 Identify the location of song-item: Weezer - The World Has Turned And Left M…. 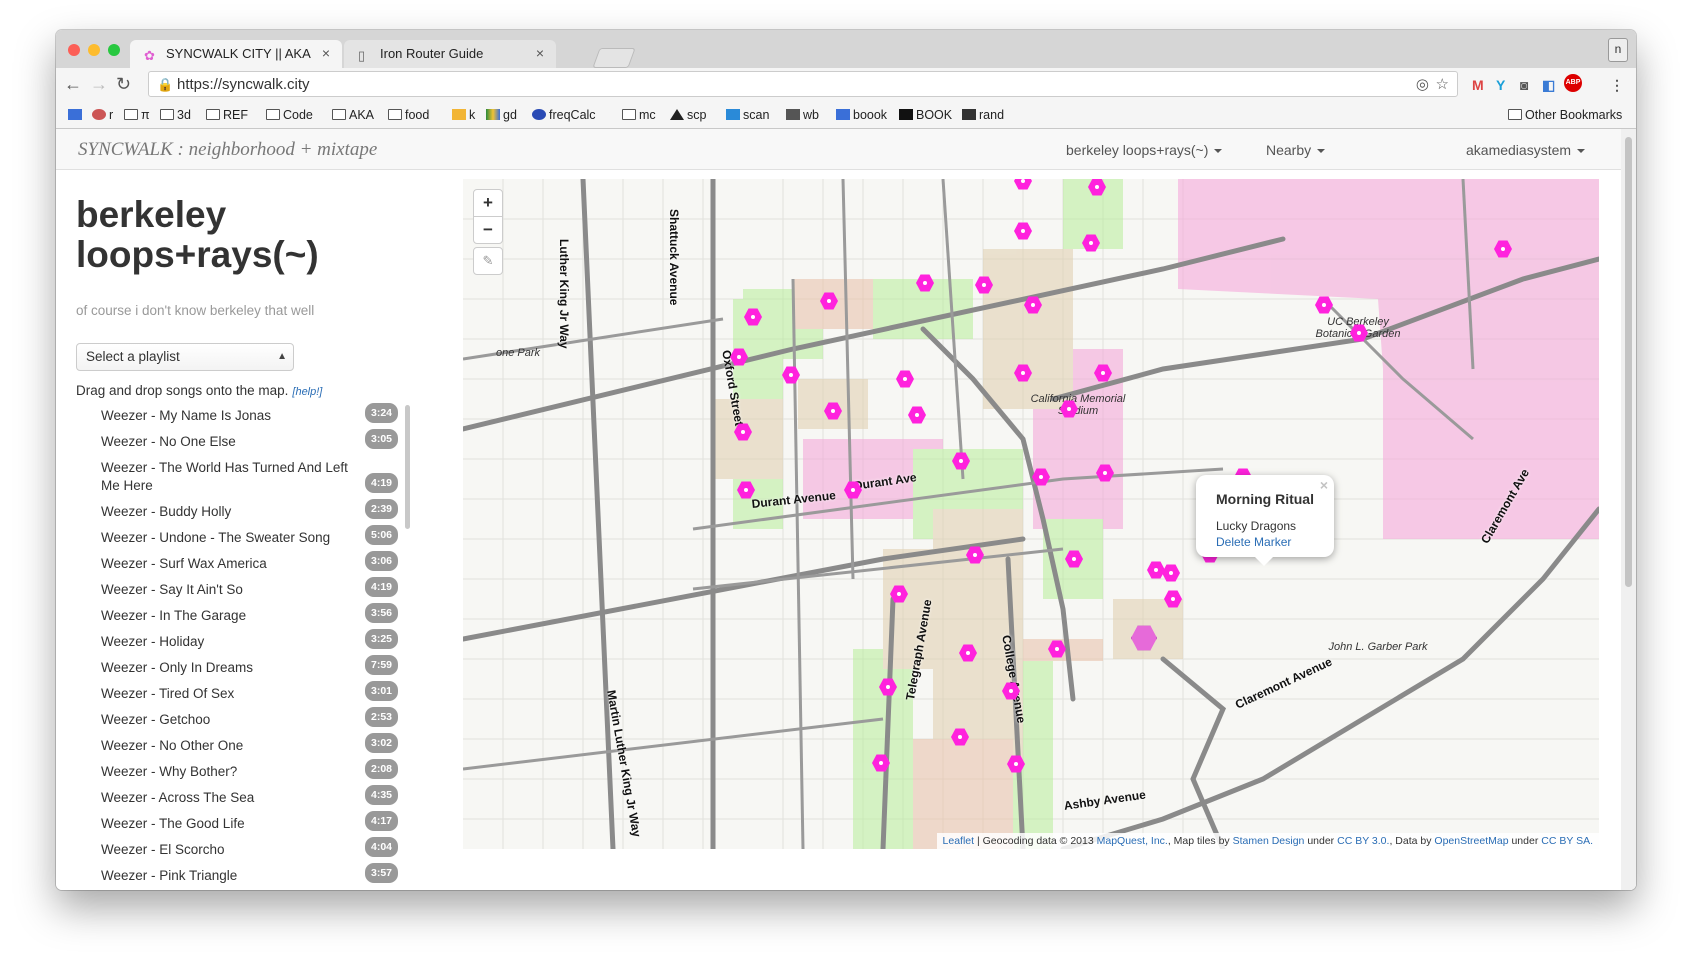
(237, 477).